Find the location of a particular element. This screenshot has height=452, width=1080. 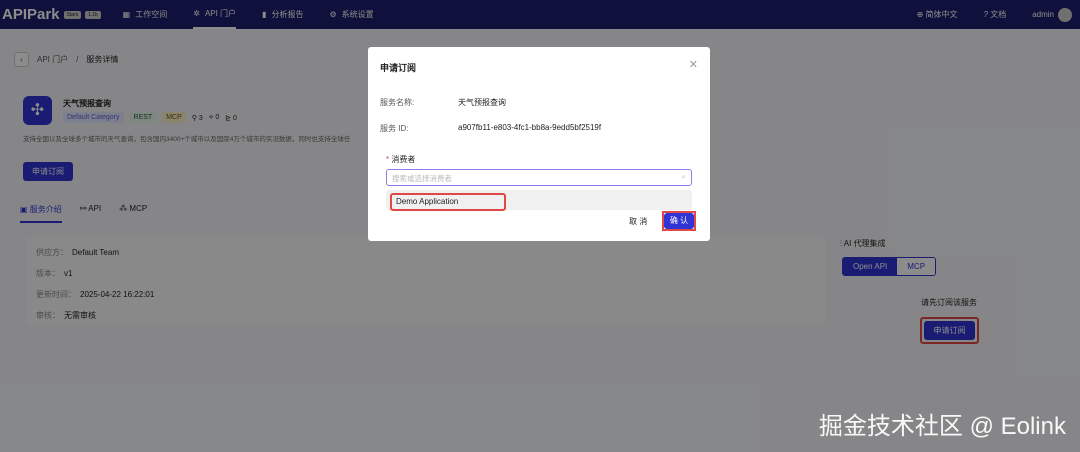

watermark: 掘金技术社区 @ Eolink is located at coordinates (942, 426).